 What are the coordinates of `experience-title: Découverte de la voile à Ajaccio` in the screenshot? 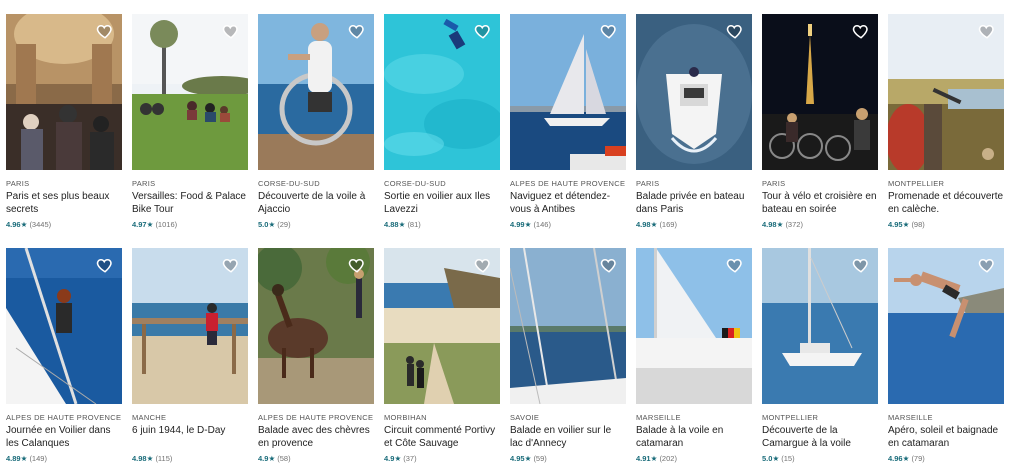 It's located at (316, 203).